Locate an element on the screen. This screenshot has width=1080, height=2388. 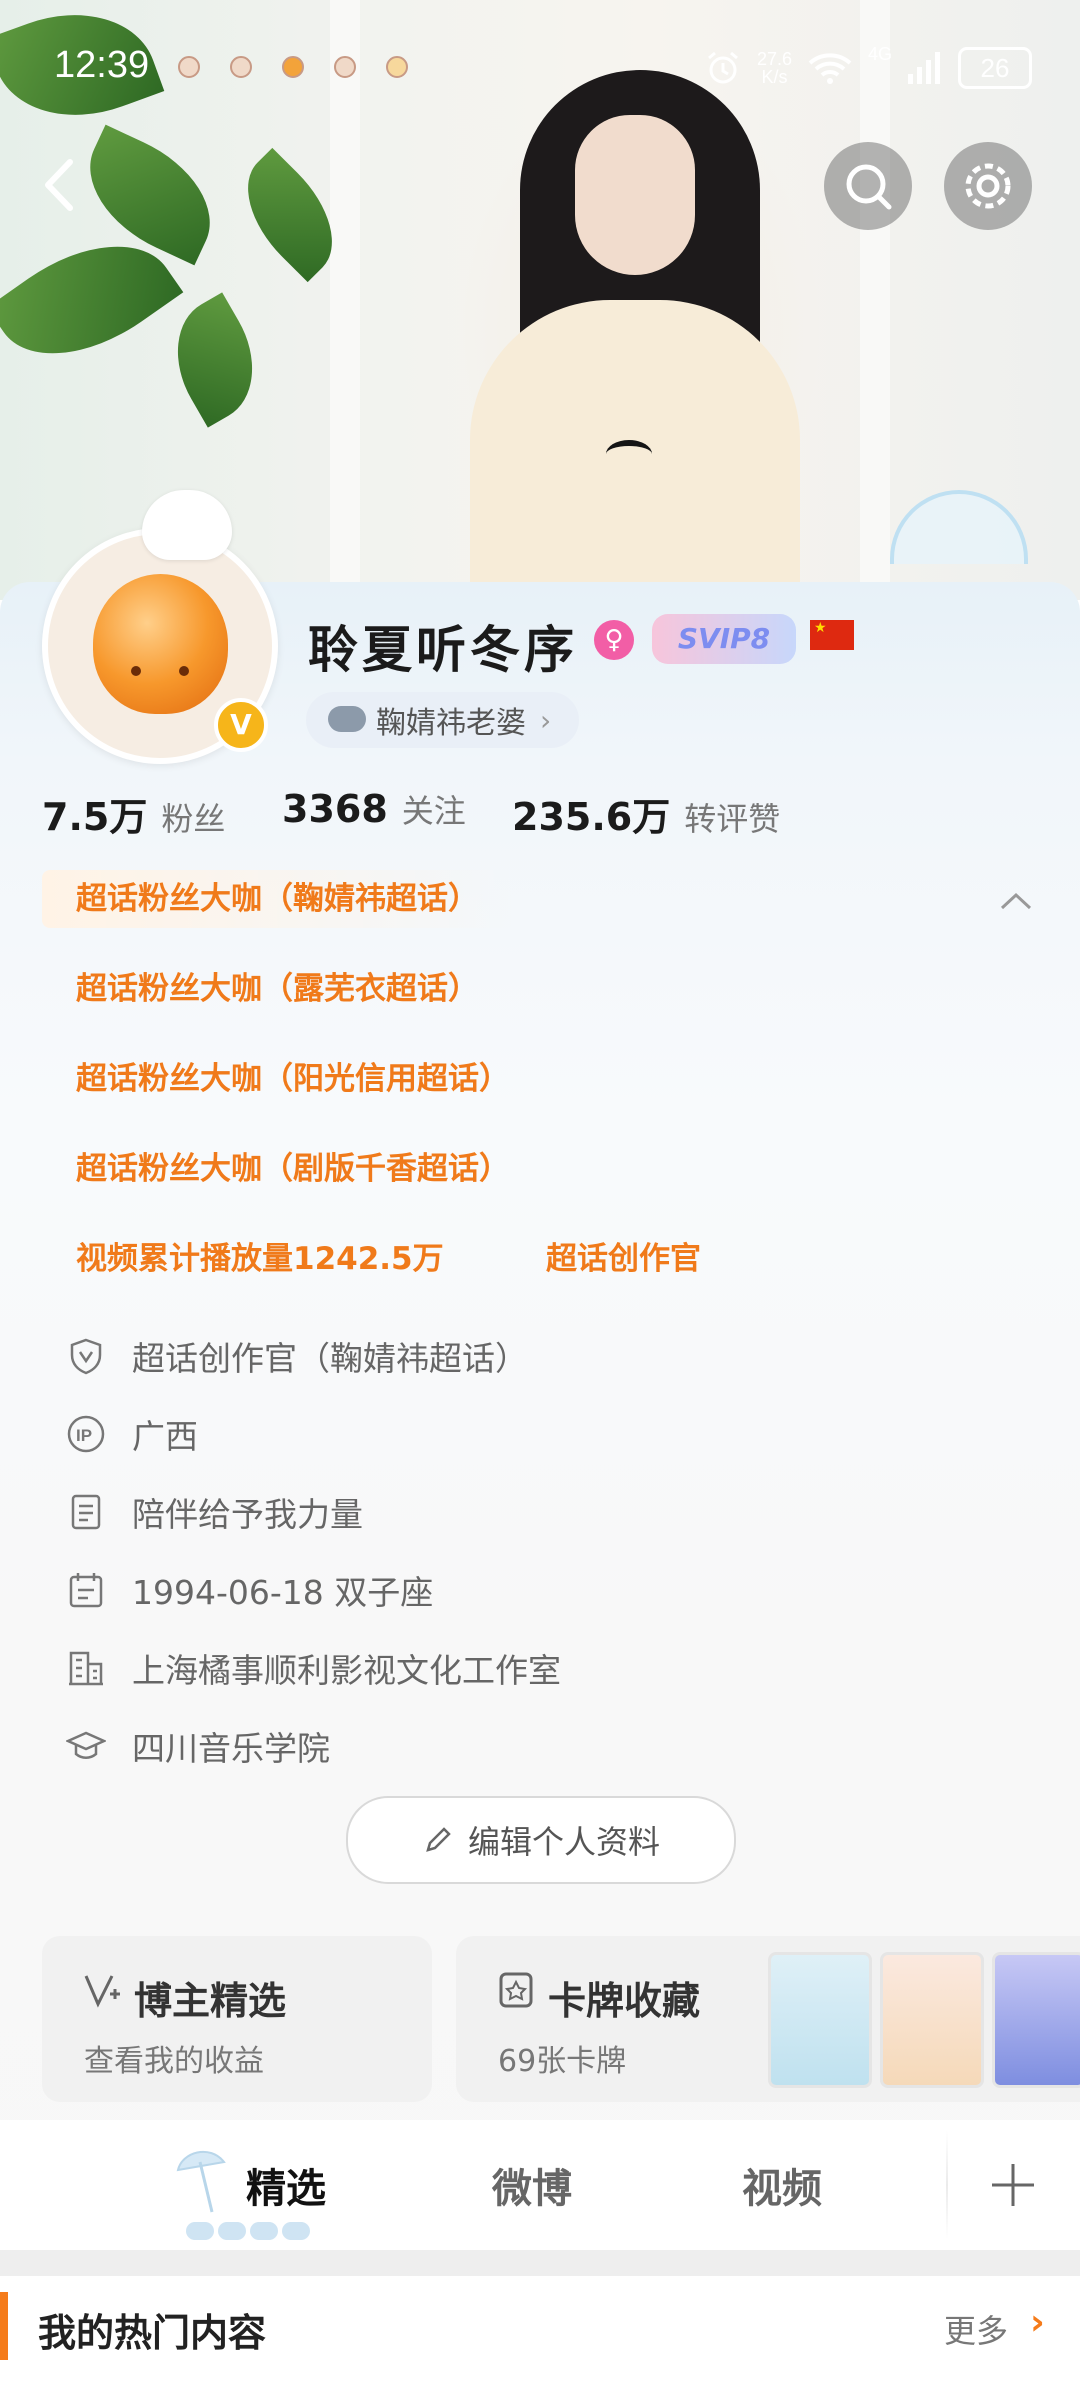
cloud-icon is located at coordinates (347, 719).